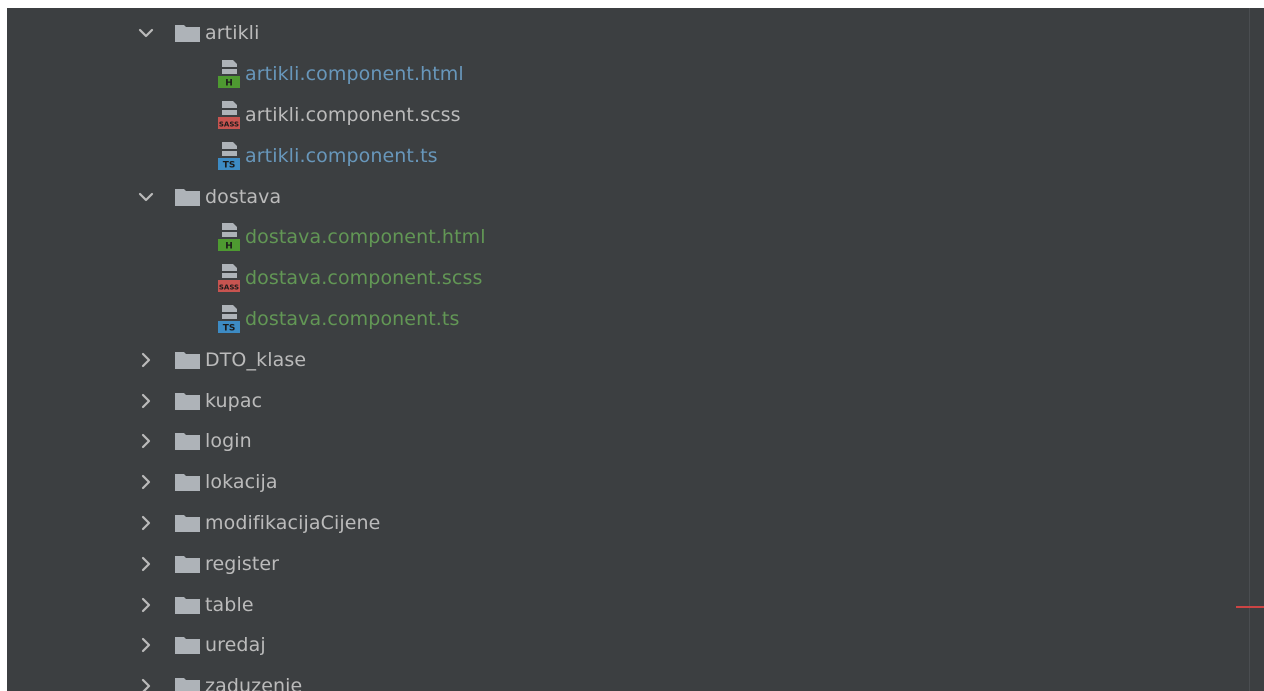  I want to click on tree-folder-row: login, so click(627, 441).